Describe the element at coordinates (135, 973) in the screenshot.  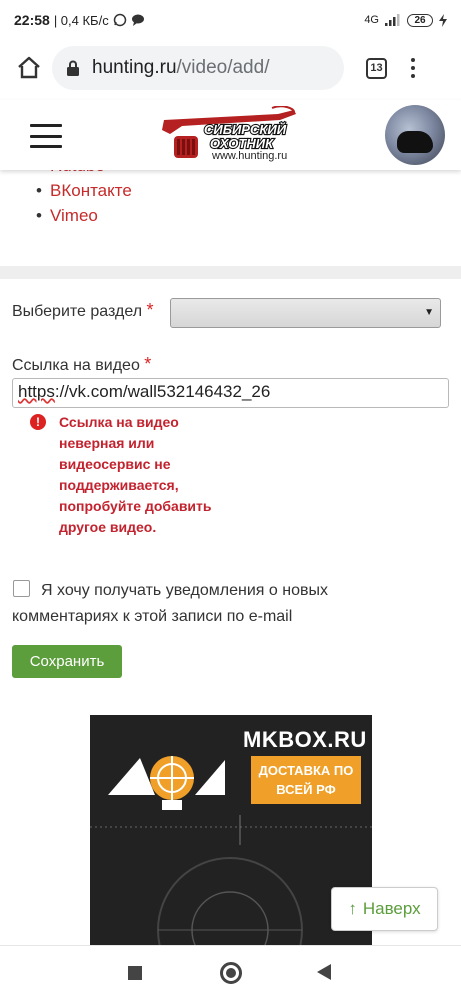
I see `recent-apps-icon` at that location.